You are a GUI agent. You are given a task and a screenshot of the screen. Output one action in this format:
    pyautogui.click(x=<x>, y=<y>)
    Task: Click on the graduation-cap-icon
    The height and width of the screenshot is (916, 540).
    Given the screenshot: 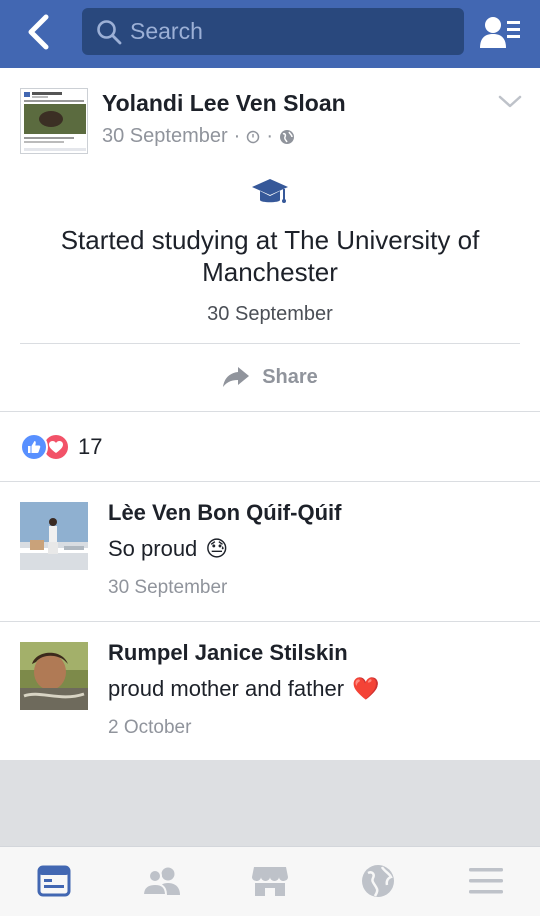 What is the action you would take?
    pyautogui.click(x=270, y=191)
    